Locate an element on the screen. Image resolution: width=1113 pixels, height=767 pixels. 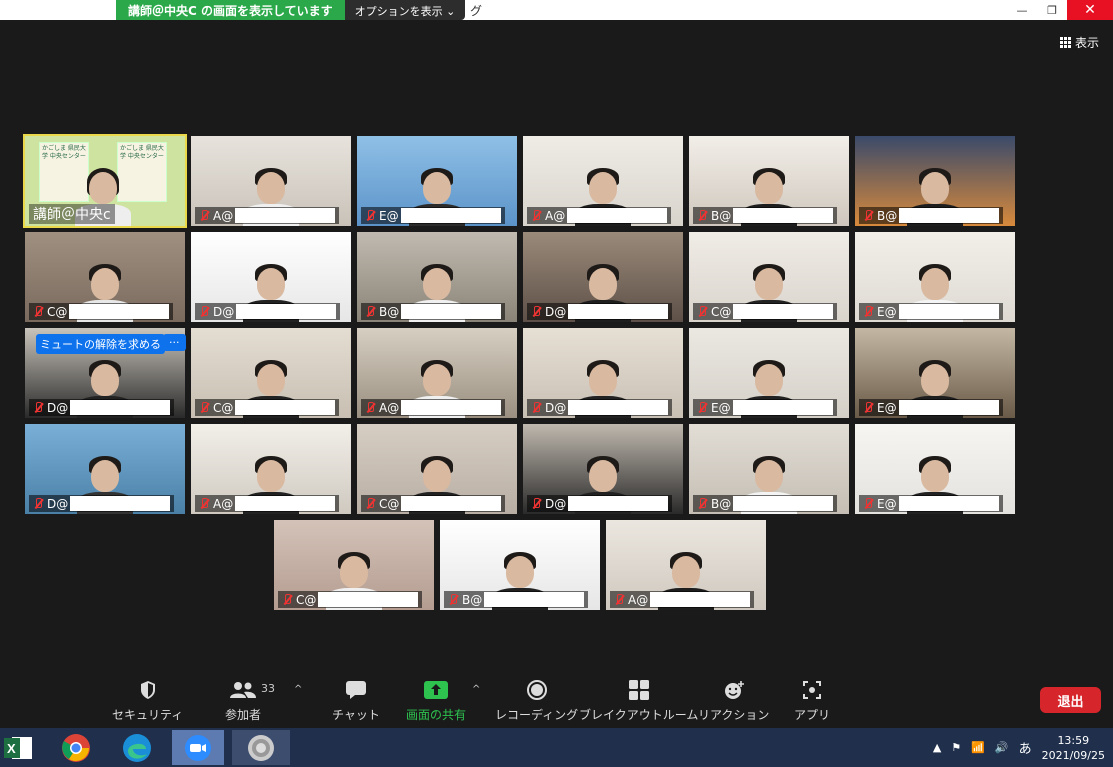
restore-button: ❐ is located at coordinates (1052, 10).